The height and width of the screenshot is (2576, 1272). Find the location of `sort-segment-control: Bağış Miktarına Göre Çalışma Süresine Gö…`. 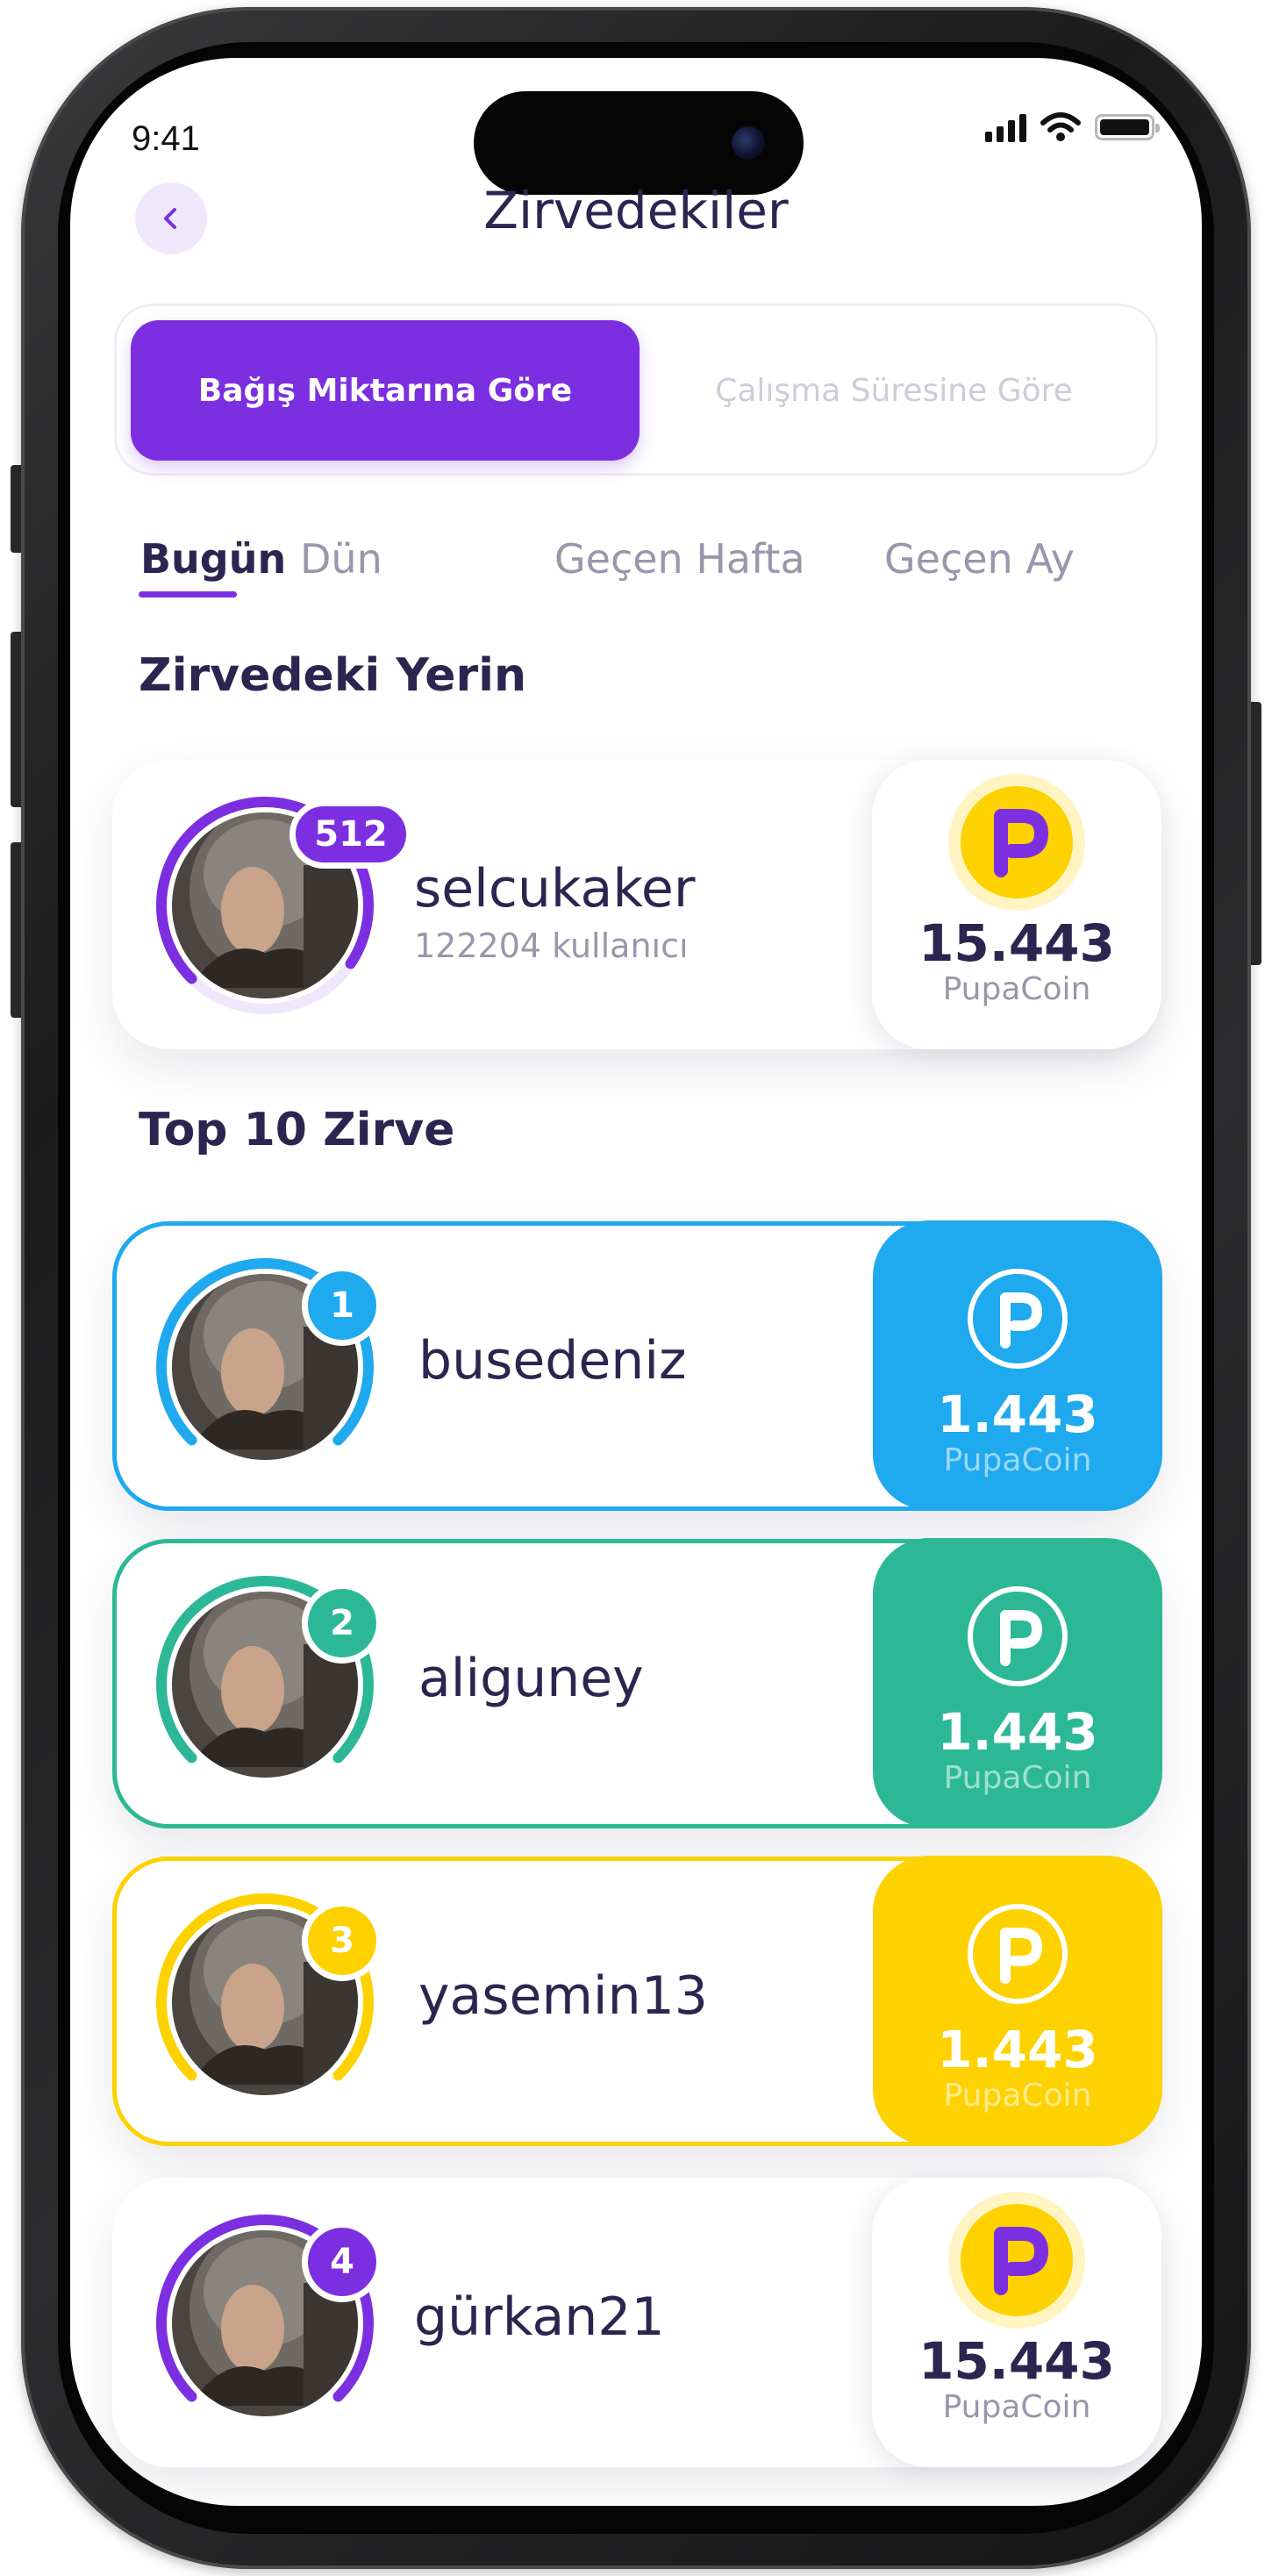

sort-segment-control: Bağış Miktarına Göre Çalışma Süresine Gö… is located at coordinates (636, 390).